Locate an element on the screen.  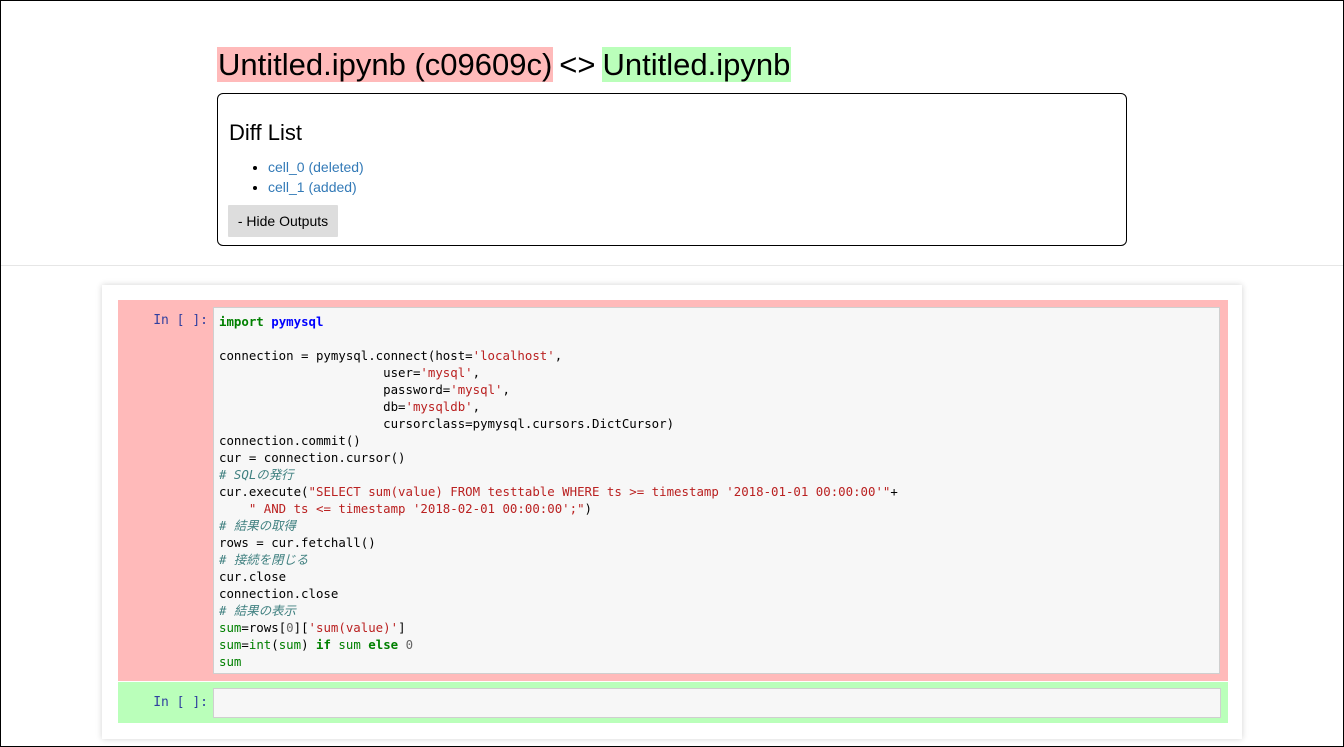
diff-link-cell-1: cell_1 (added) is located at coordinates (312, 187).